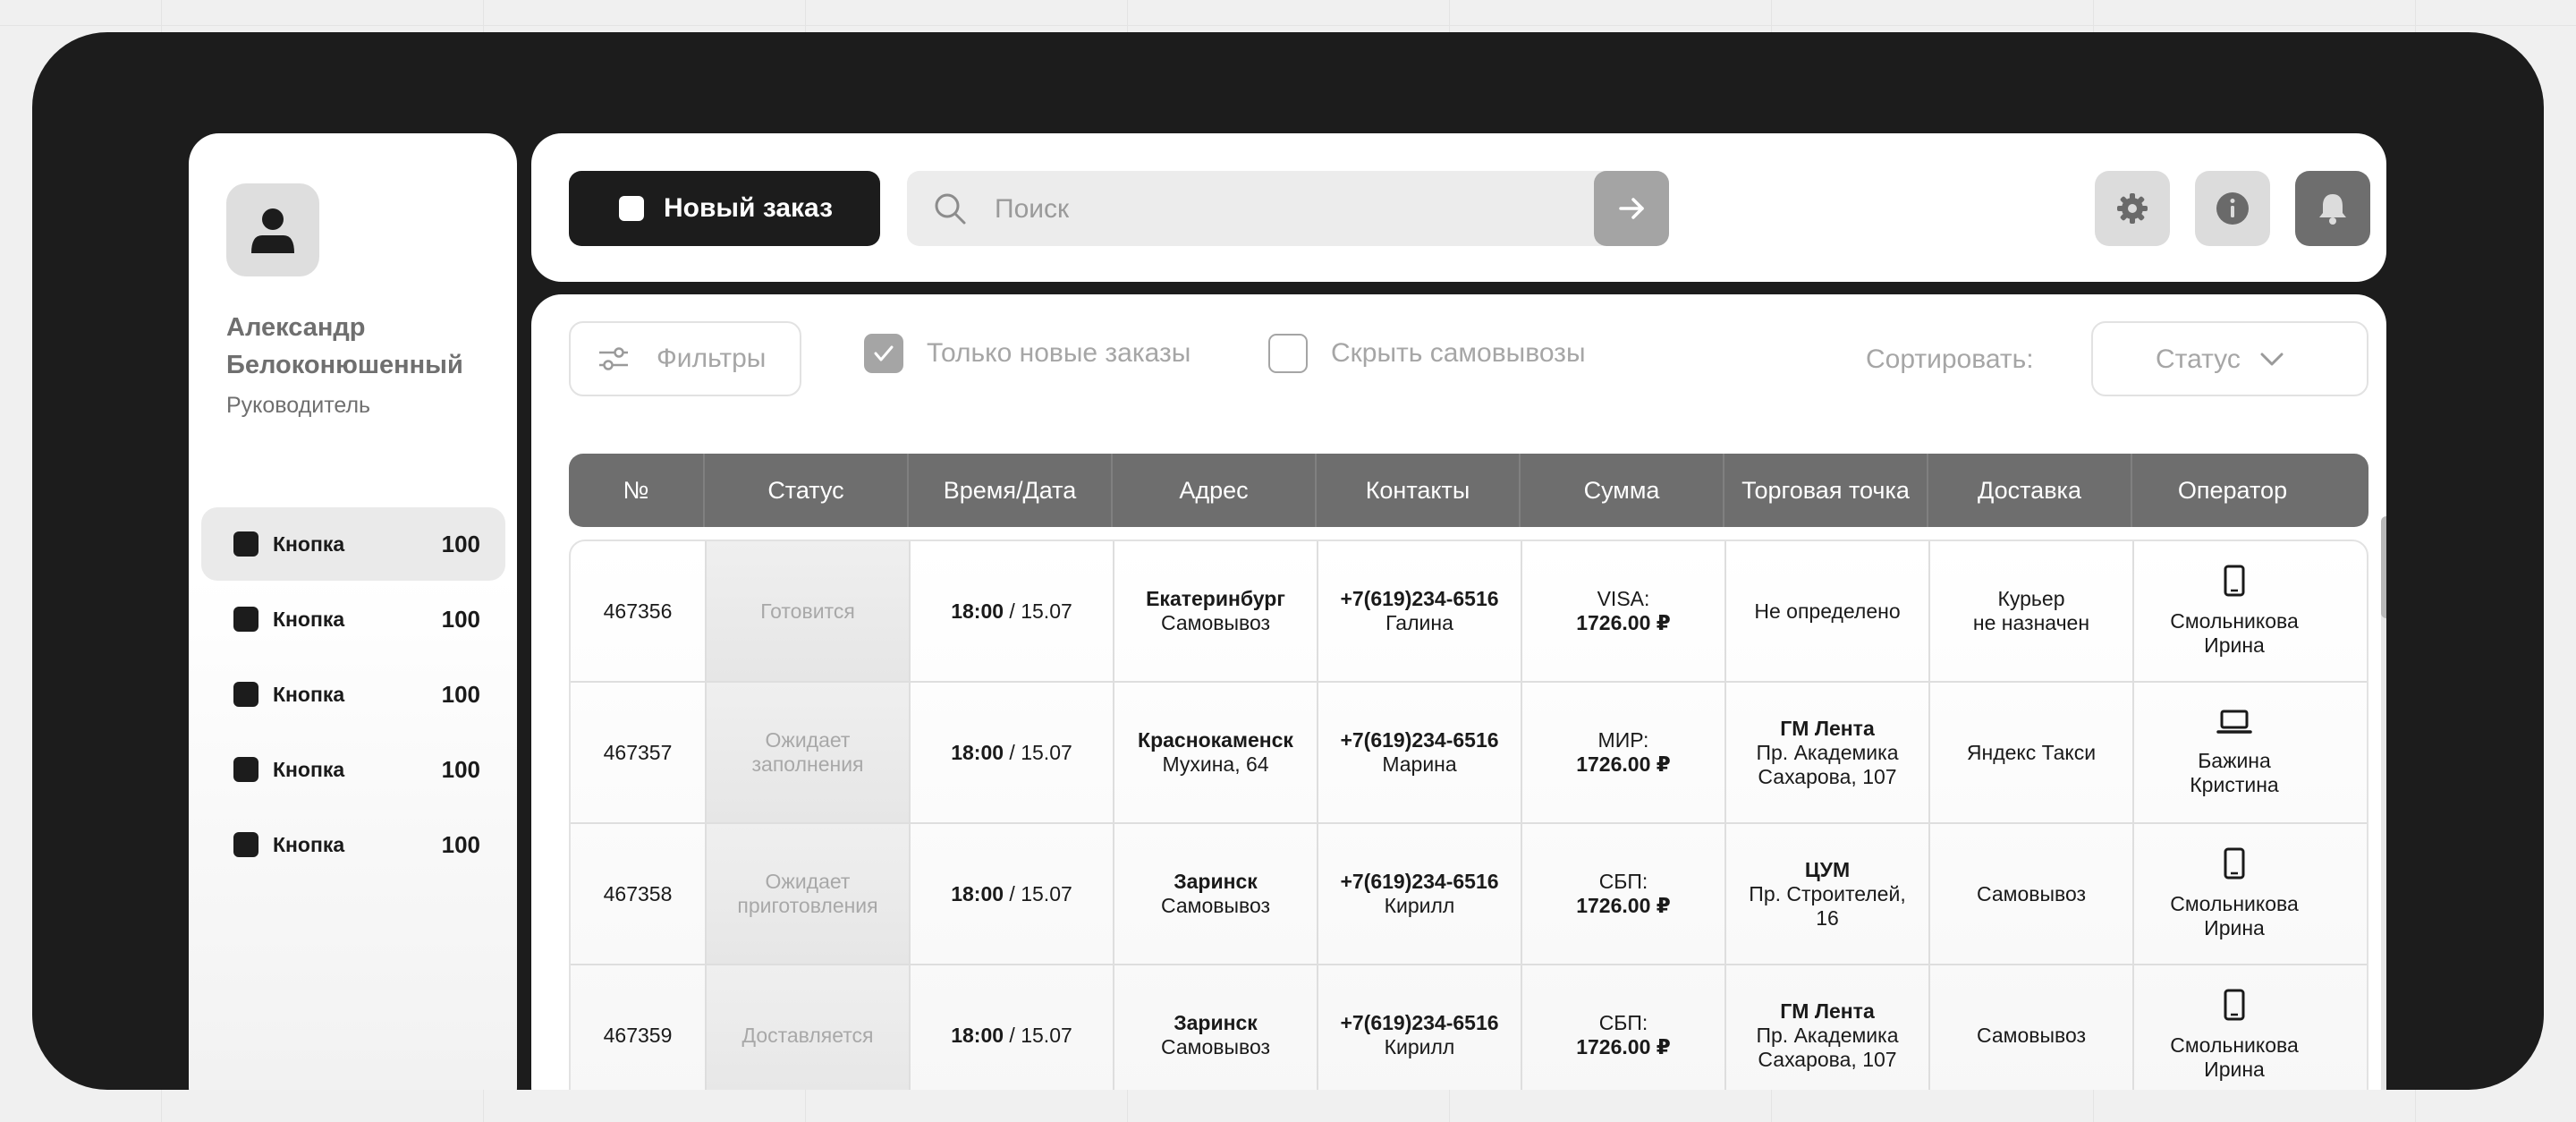 Image resolution: width=2576 pixels, height=1122 pixels. Describe the element at coordinates (1624, 611) in the screenshot. I see `sum-cell: VISA: 1726.00 ₽` at that location.